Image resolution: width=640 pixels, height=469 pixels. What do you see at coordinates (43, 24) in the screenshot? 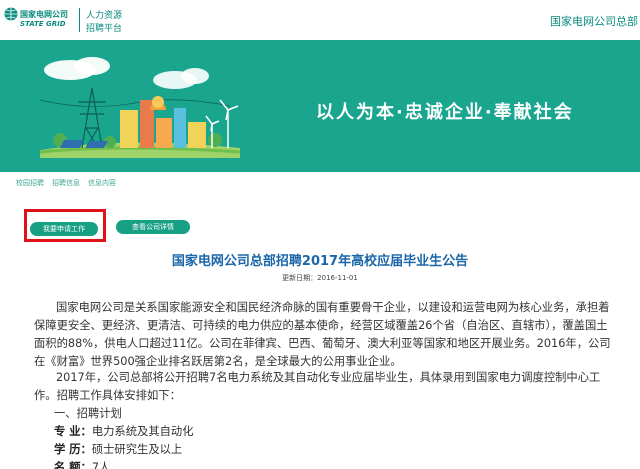
I see `logo-en-text: STATE GRID` at bounding box center [43, 24].